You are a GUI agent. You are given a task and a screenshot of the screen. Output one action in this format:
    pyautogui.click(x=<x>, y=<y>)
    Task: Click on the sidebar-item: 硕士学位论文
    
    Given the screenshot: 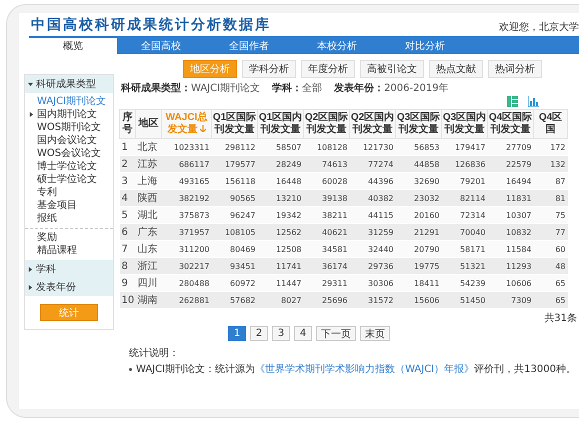 What is the action you would take?
    pyautogui.click(x=75, y=179)
    